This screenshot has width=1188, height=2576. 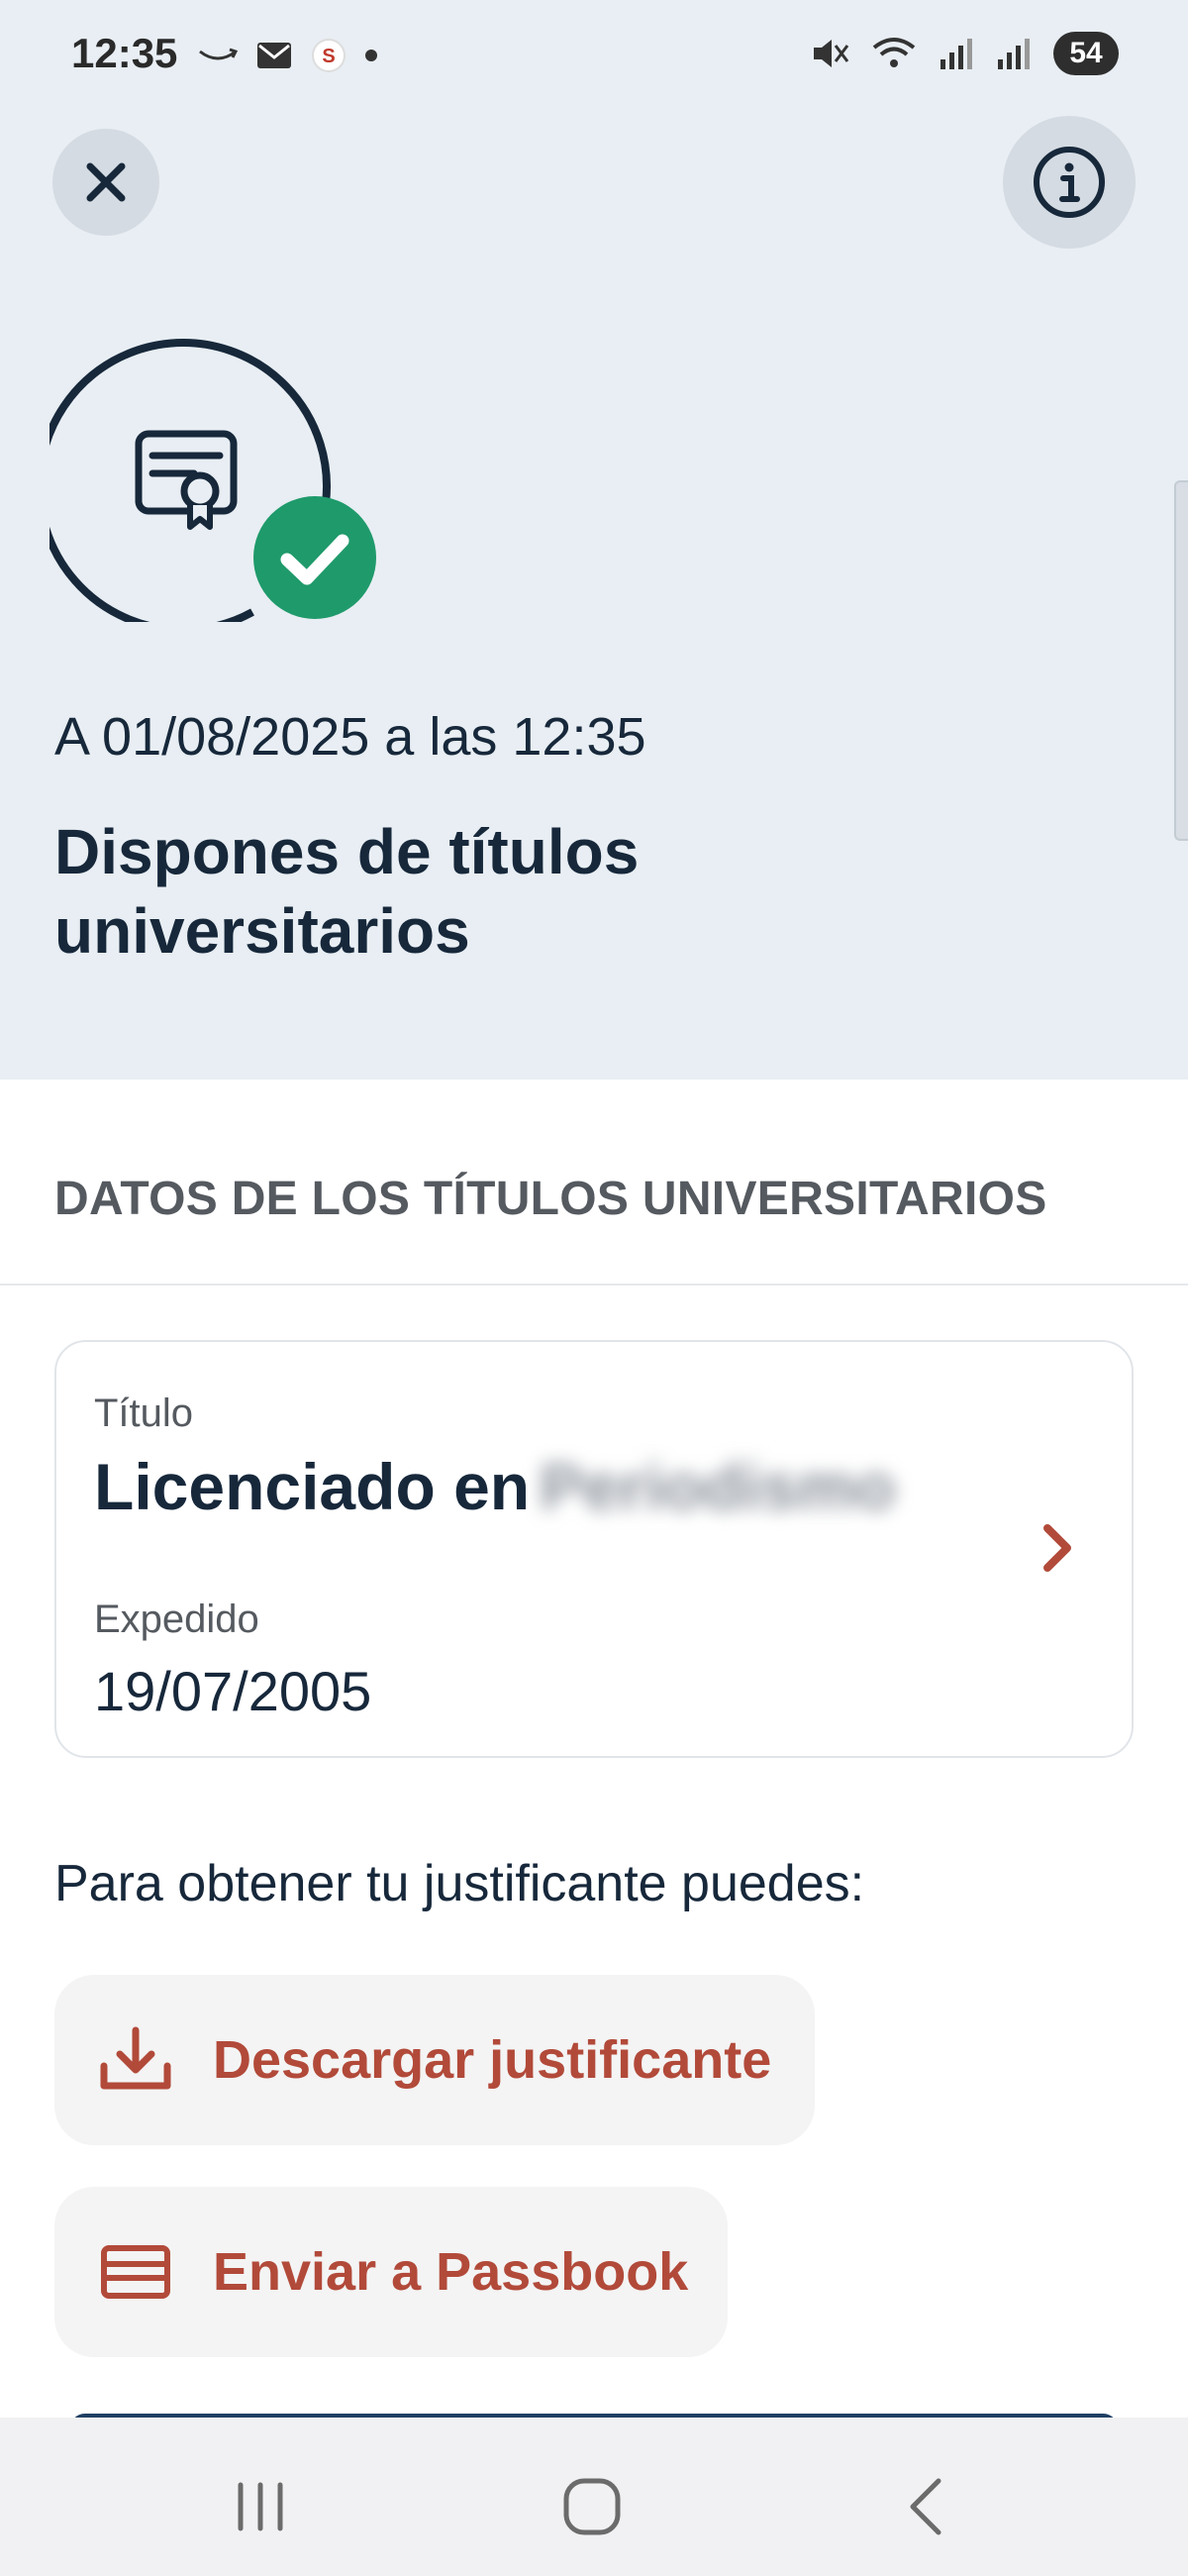 I want to click on status-right-icons: 54, so click(x=964, y=53).